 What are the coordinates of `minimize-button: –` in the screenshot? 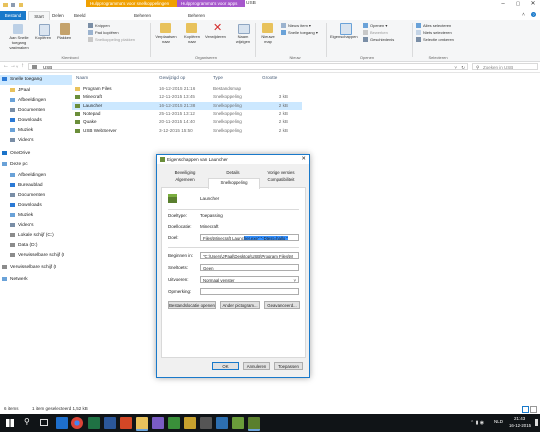 It's located at (503, 4).